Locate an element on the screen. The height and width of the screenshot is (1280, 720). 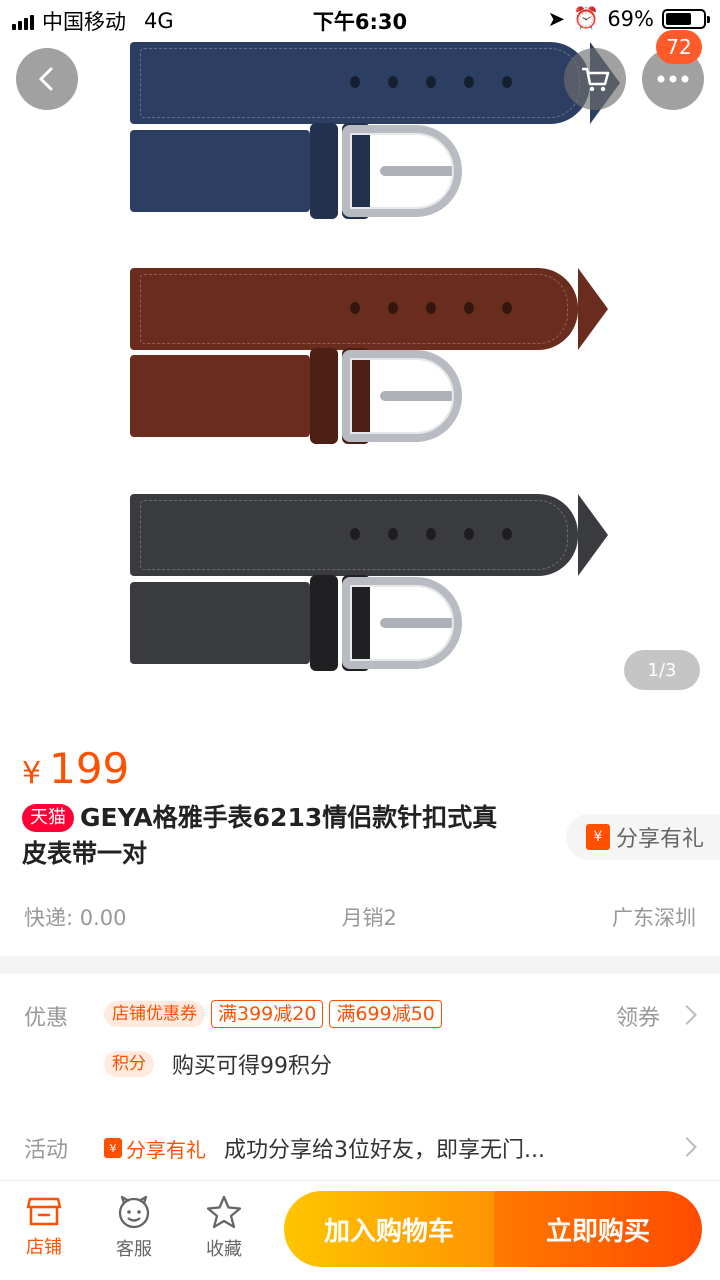
tab-shop-label: 店铺 is located at coordinates (44, 1247).